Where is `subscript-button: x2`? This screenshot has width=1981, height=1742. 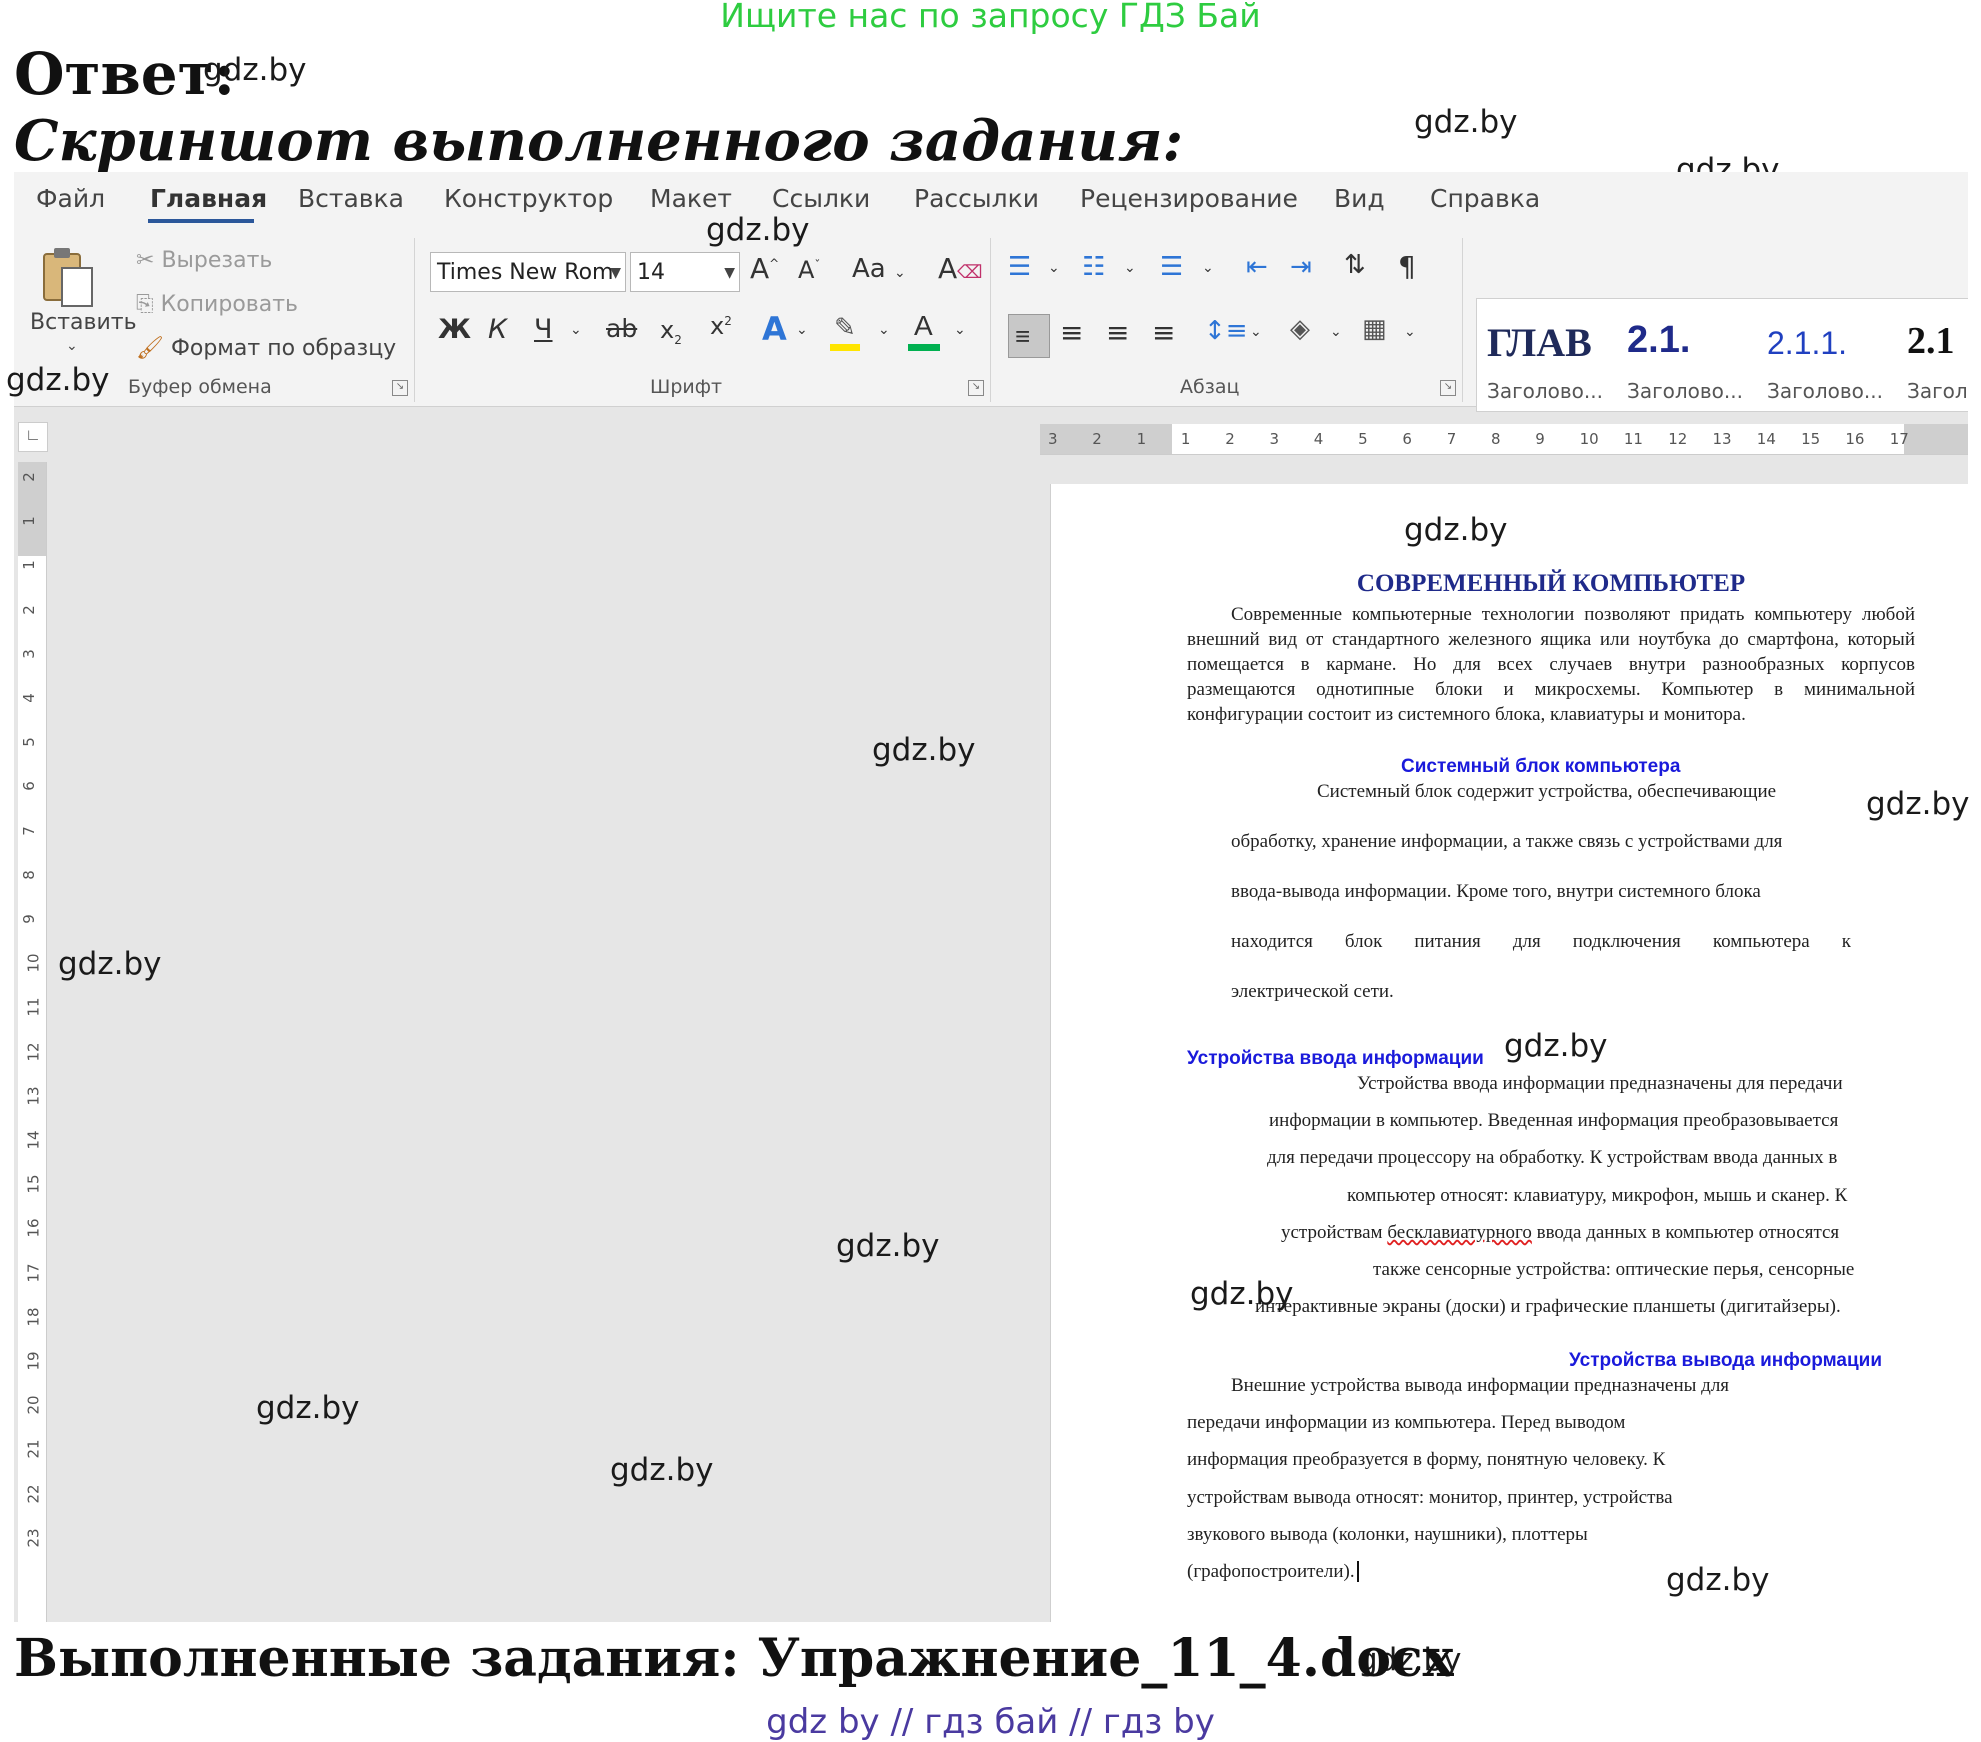
subscript-button: x2 is located at coordinates (671, 331).